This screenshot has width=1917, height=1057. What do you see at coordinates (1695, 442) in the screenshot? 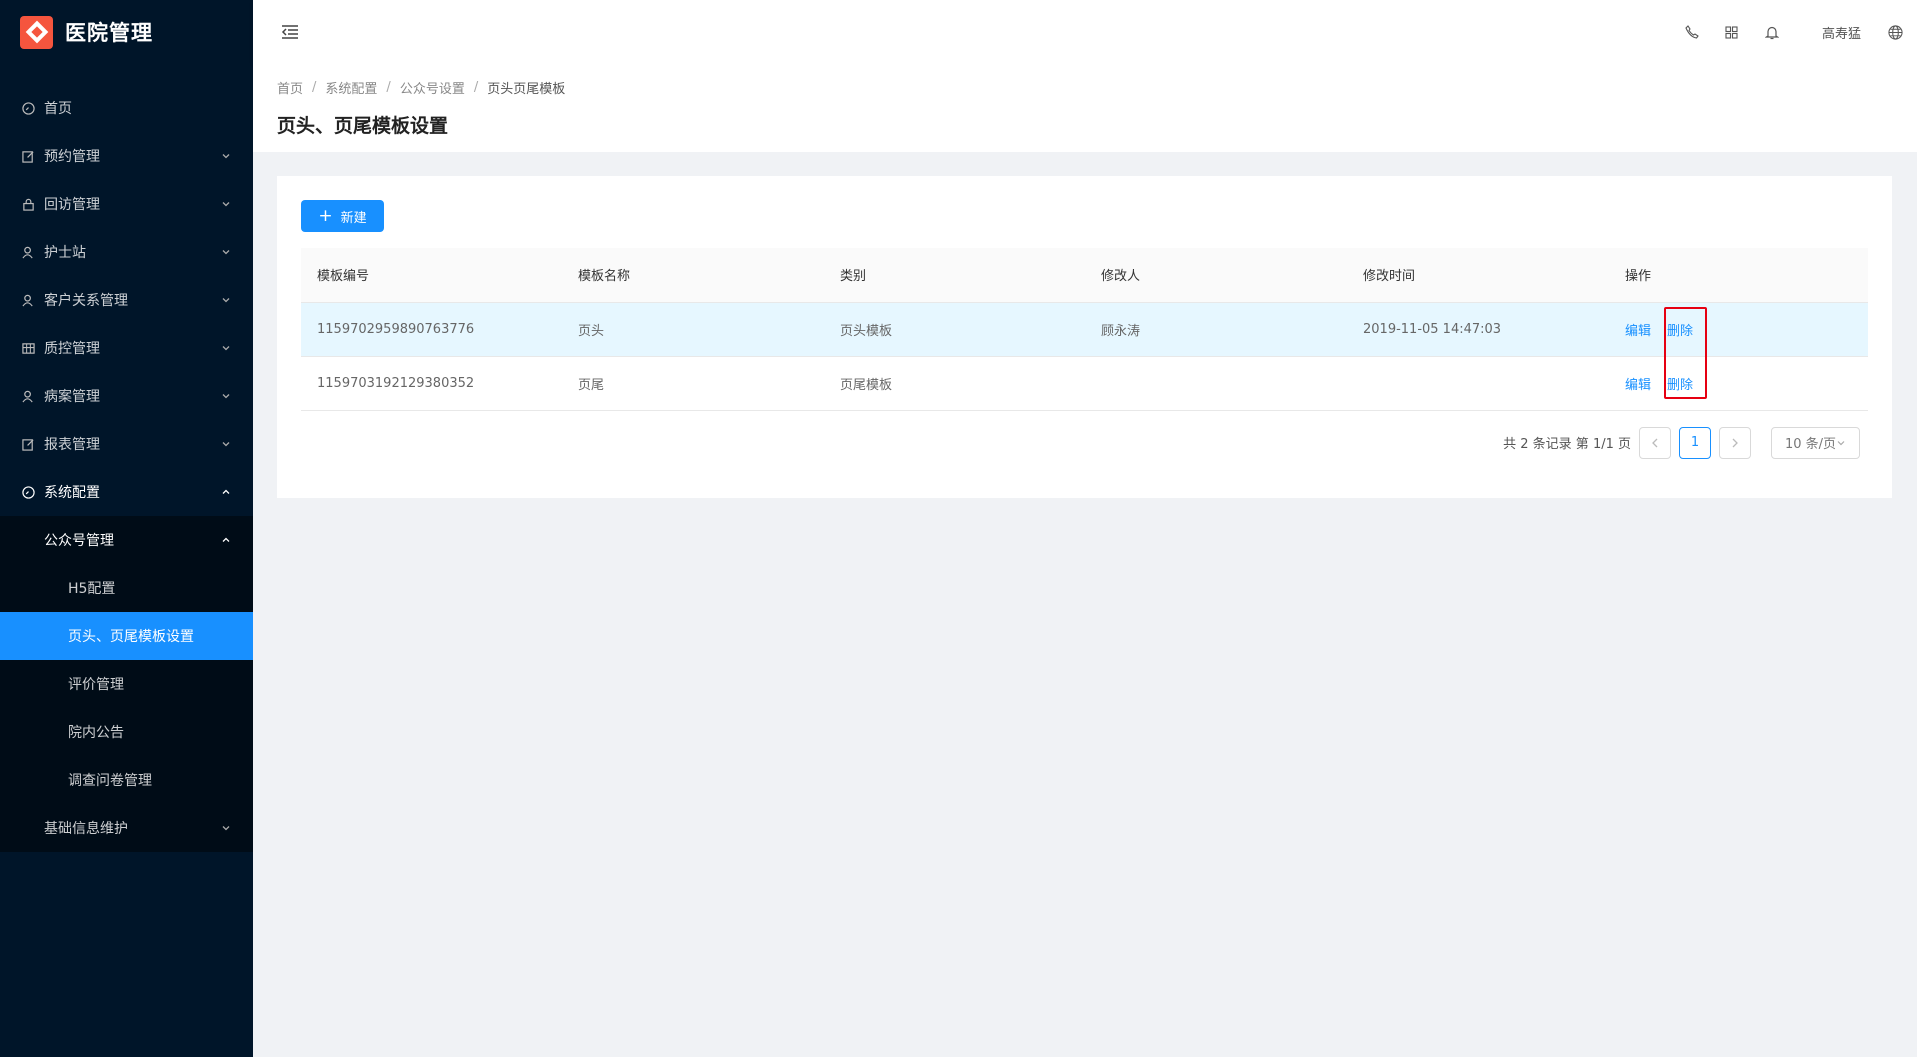
I see `page-number-button: 1` at bounding box center [1695, 442].